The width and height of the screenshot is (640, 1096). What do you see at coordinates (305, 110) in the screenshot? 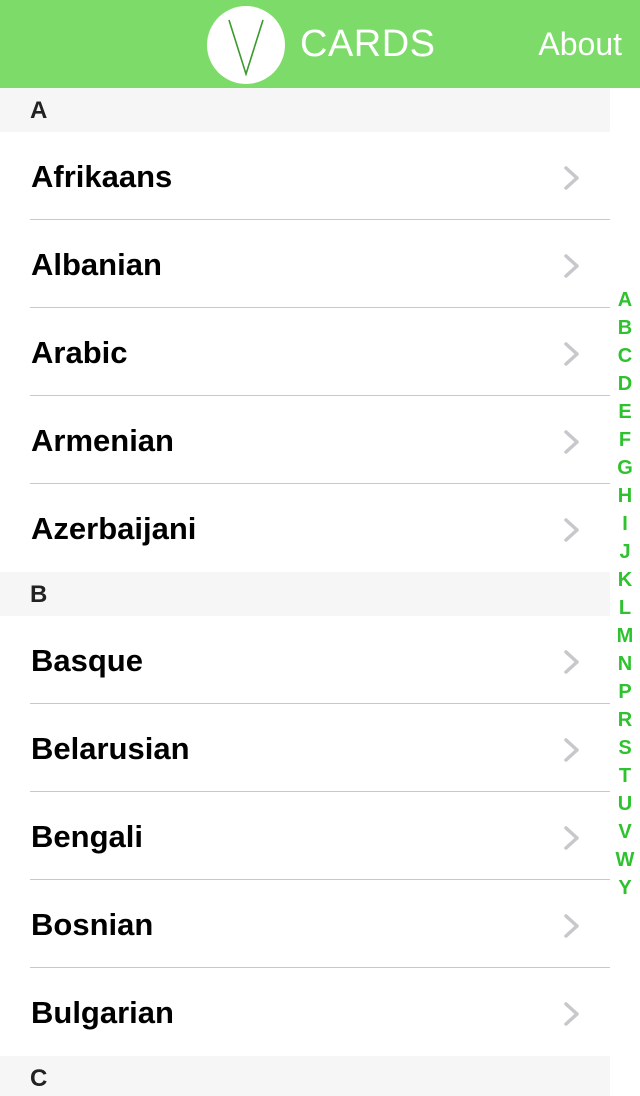
I see `section-header-a: A` at bounding box center [305, 110].